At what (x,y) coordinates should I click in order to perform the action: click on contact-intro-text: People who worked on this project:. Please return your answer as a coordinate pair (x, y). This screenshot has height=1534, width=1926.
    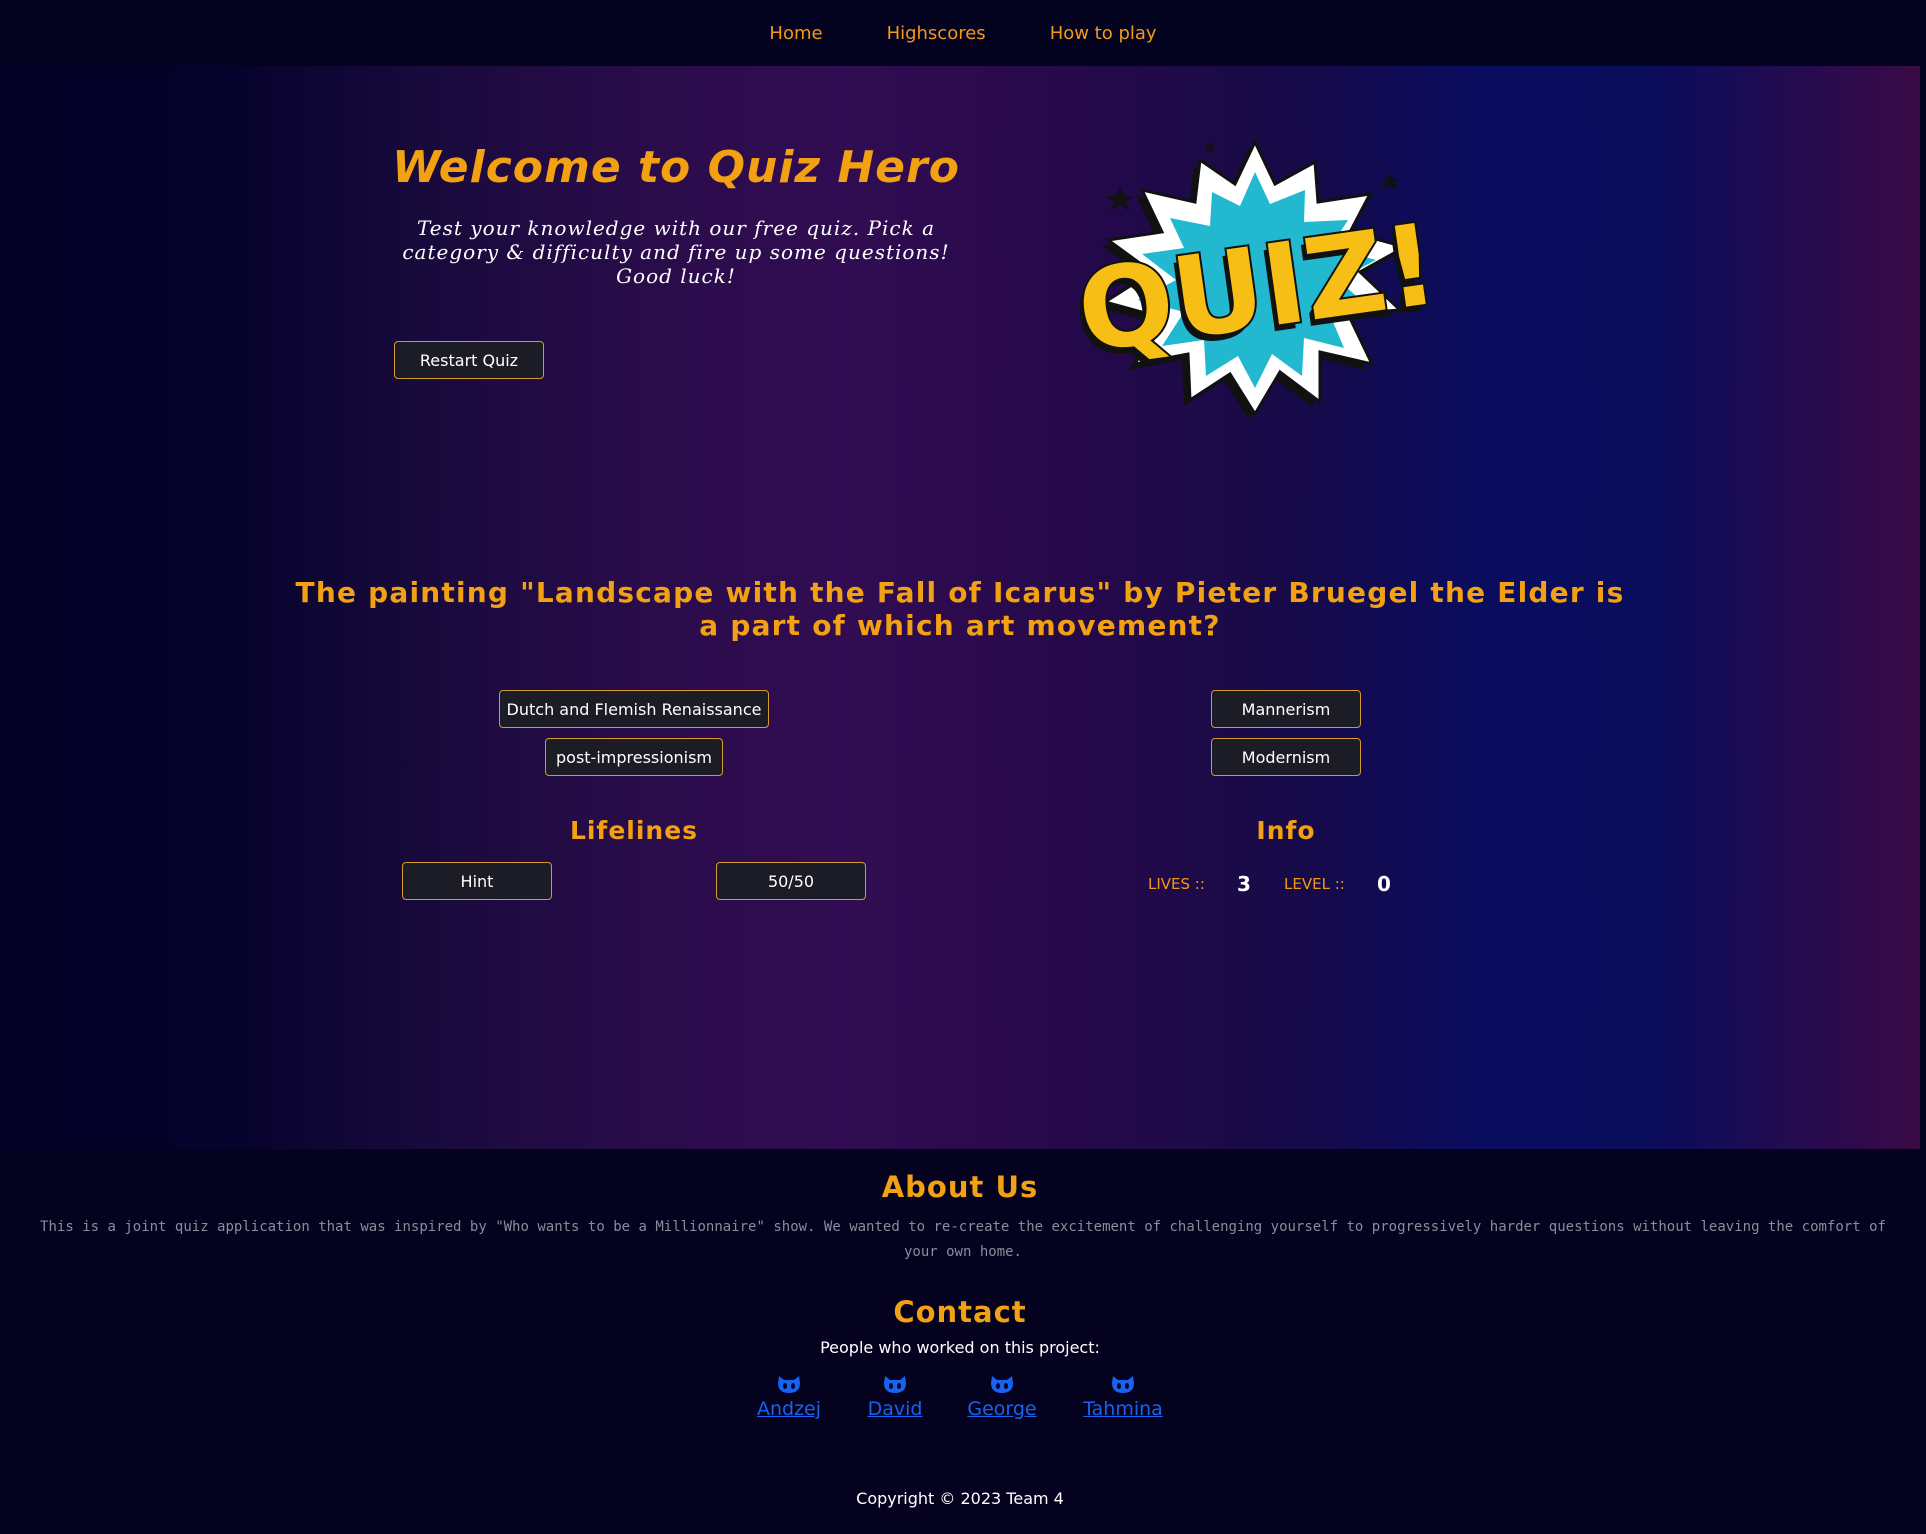
    Looking at the image, I should click on (960, 1347).